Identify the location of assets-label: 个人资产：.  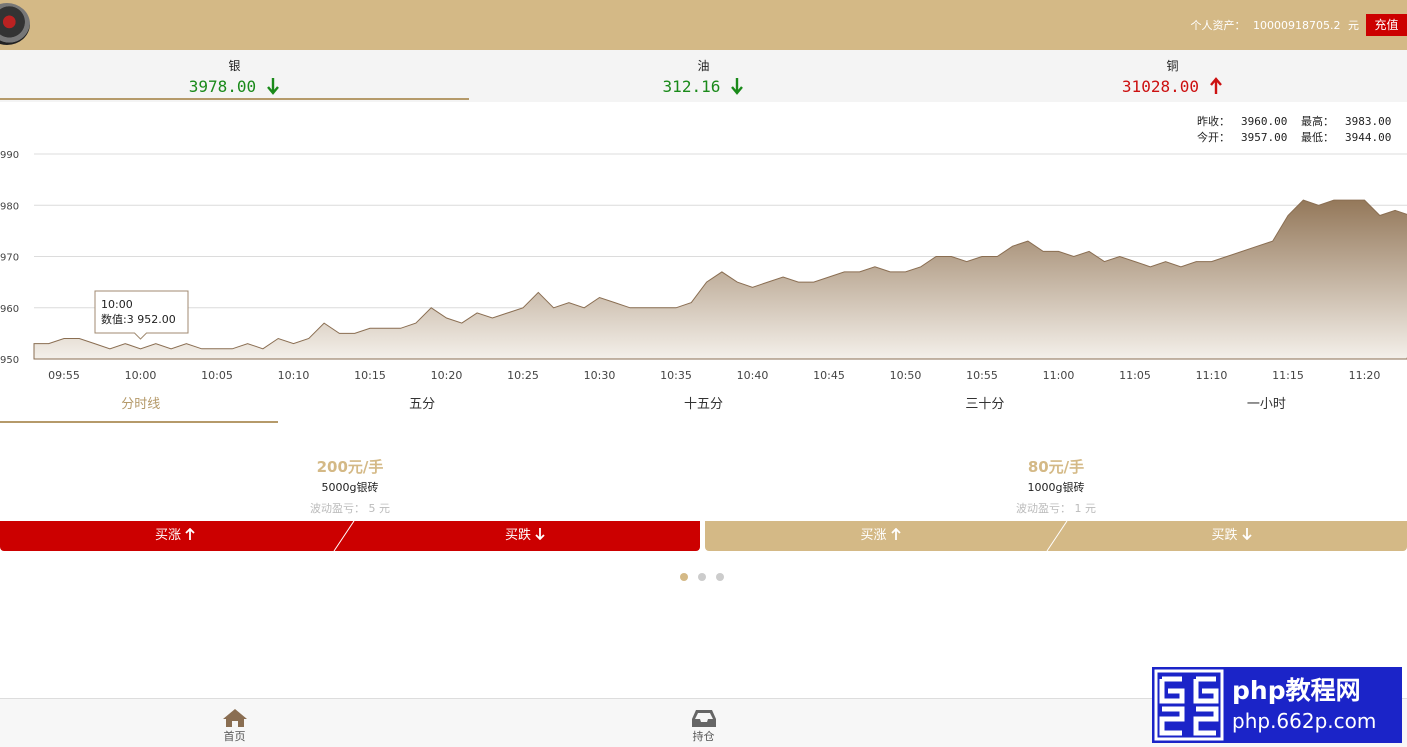
(1218, 25).